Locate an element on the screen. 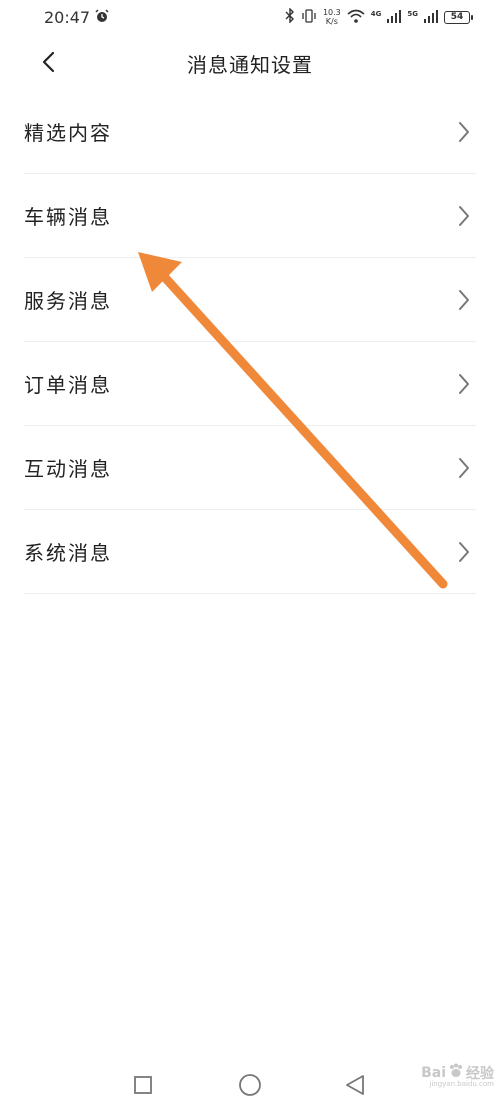 The height and width of the screenshot is (1111, 500). nav-header: 消息通知设置 is located at coordinates (250, 62).